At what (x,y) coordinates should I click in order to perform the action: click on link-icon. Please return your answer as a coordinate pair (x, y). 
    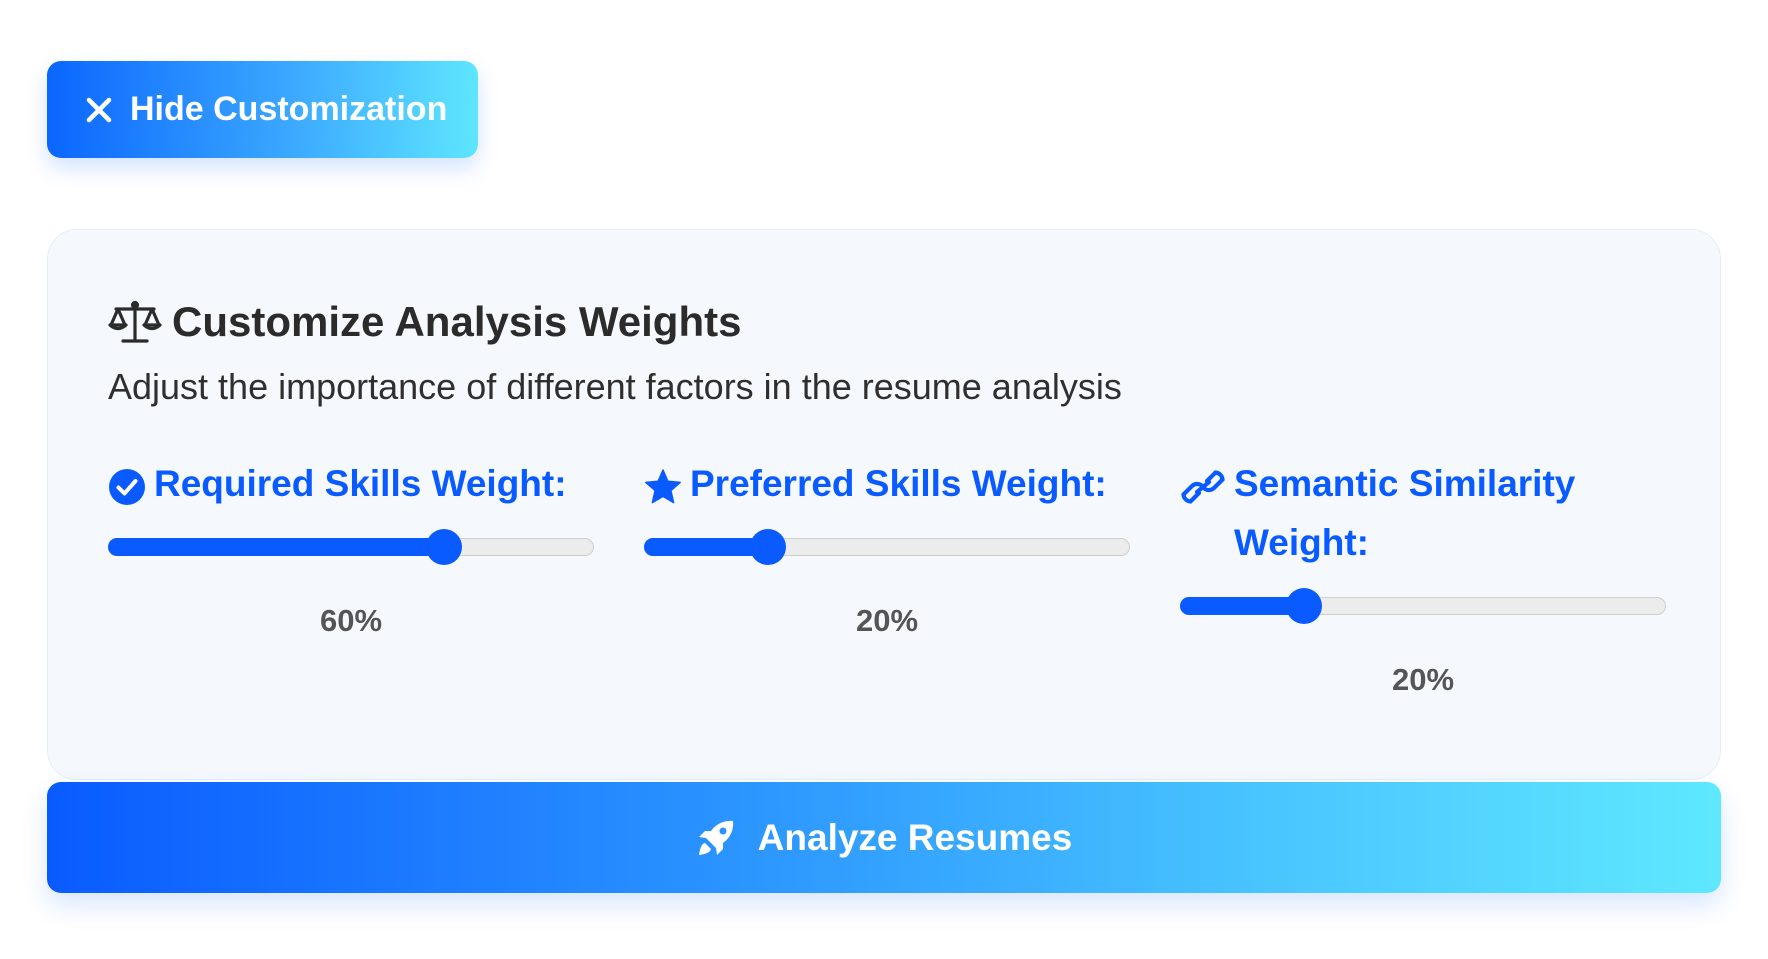
    Looking at the image, I should click on (1203, 484).